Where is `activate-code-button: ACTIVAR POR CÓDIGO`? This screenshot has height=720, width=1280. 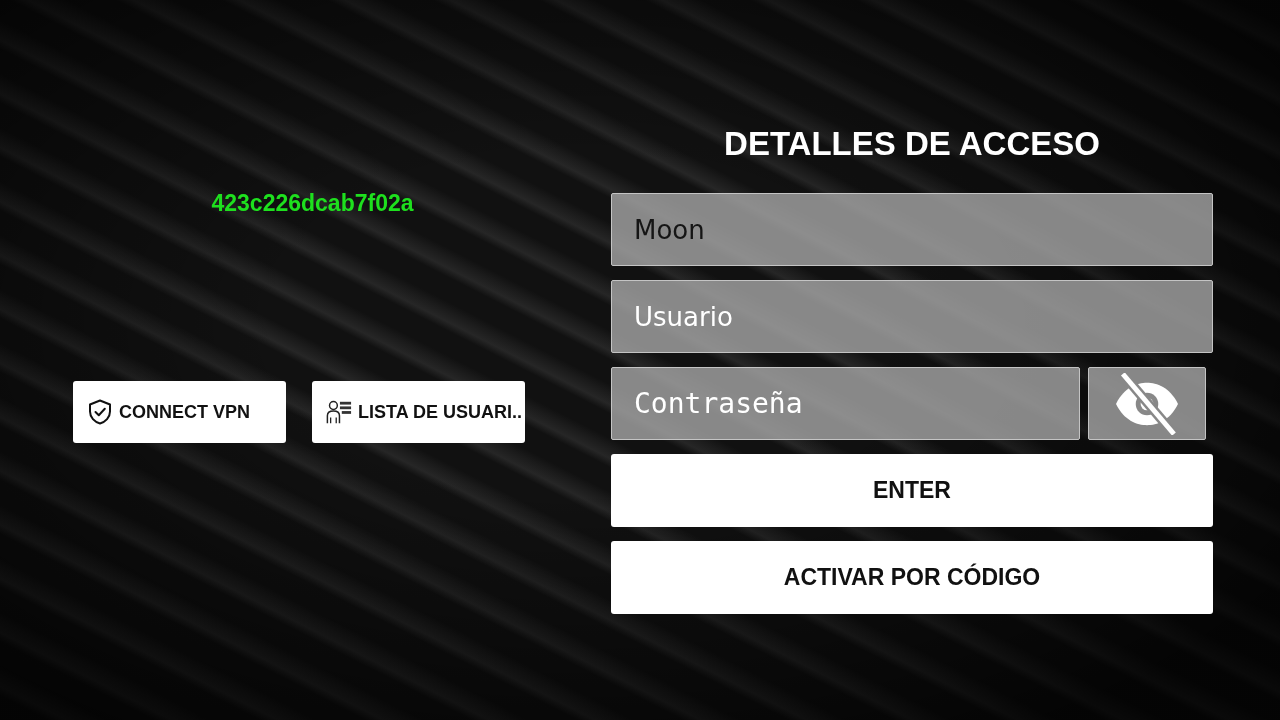 activate-code-button: ACTIVAR POR CÓDIGO is located at coordinates (912, 577).